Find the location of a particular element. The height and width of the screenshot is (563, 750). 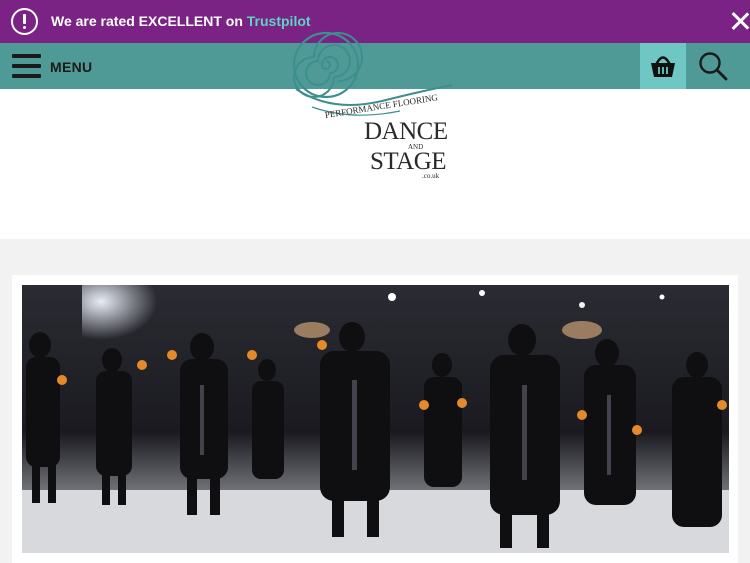

basket-icon is located at coordinates (663, 66).